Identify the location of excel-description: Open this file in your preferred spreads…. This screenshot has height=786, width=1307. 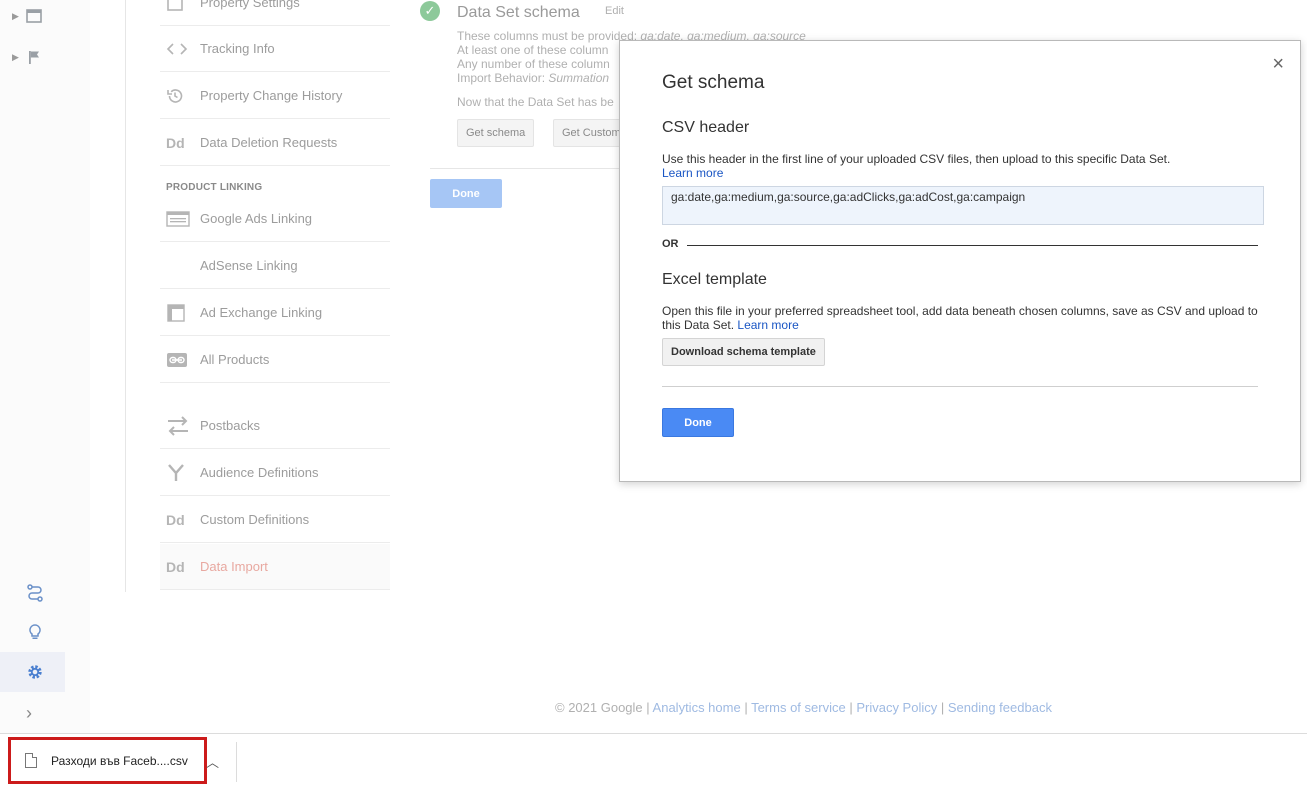
(962, 318).